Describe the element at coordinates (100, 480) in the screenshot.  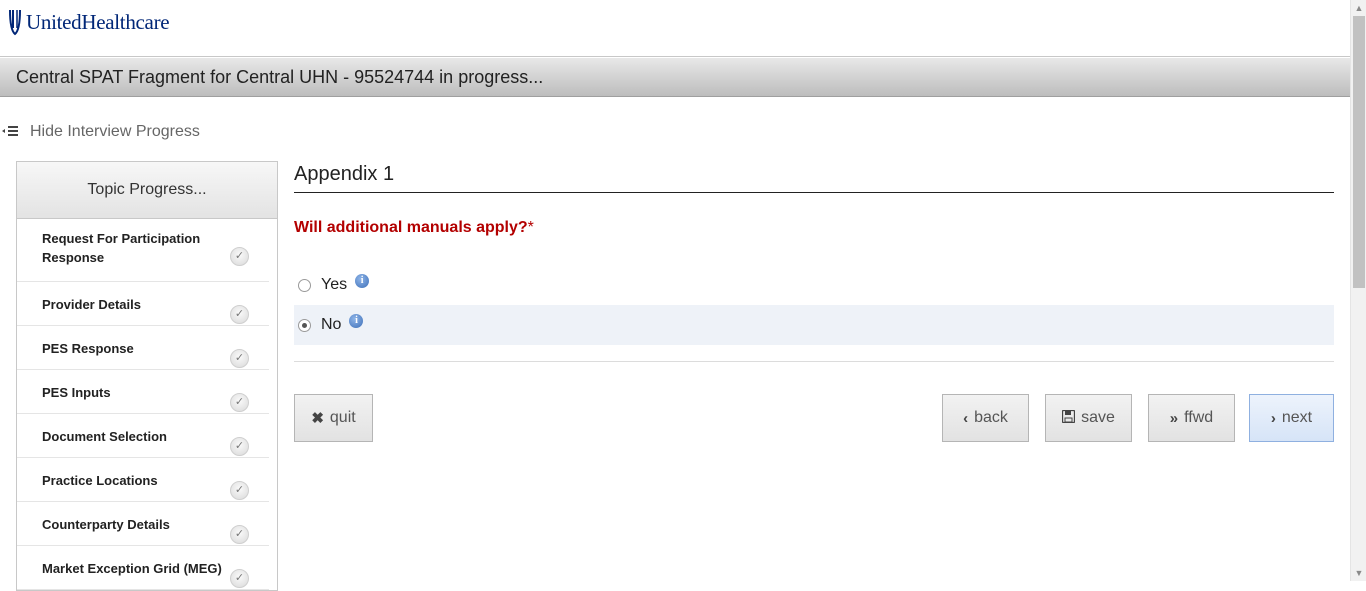
I see `topic-item-label: Practice Locations` at that location.